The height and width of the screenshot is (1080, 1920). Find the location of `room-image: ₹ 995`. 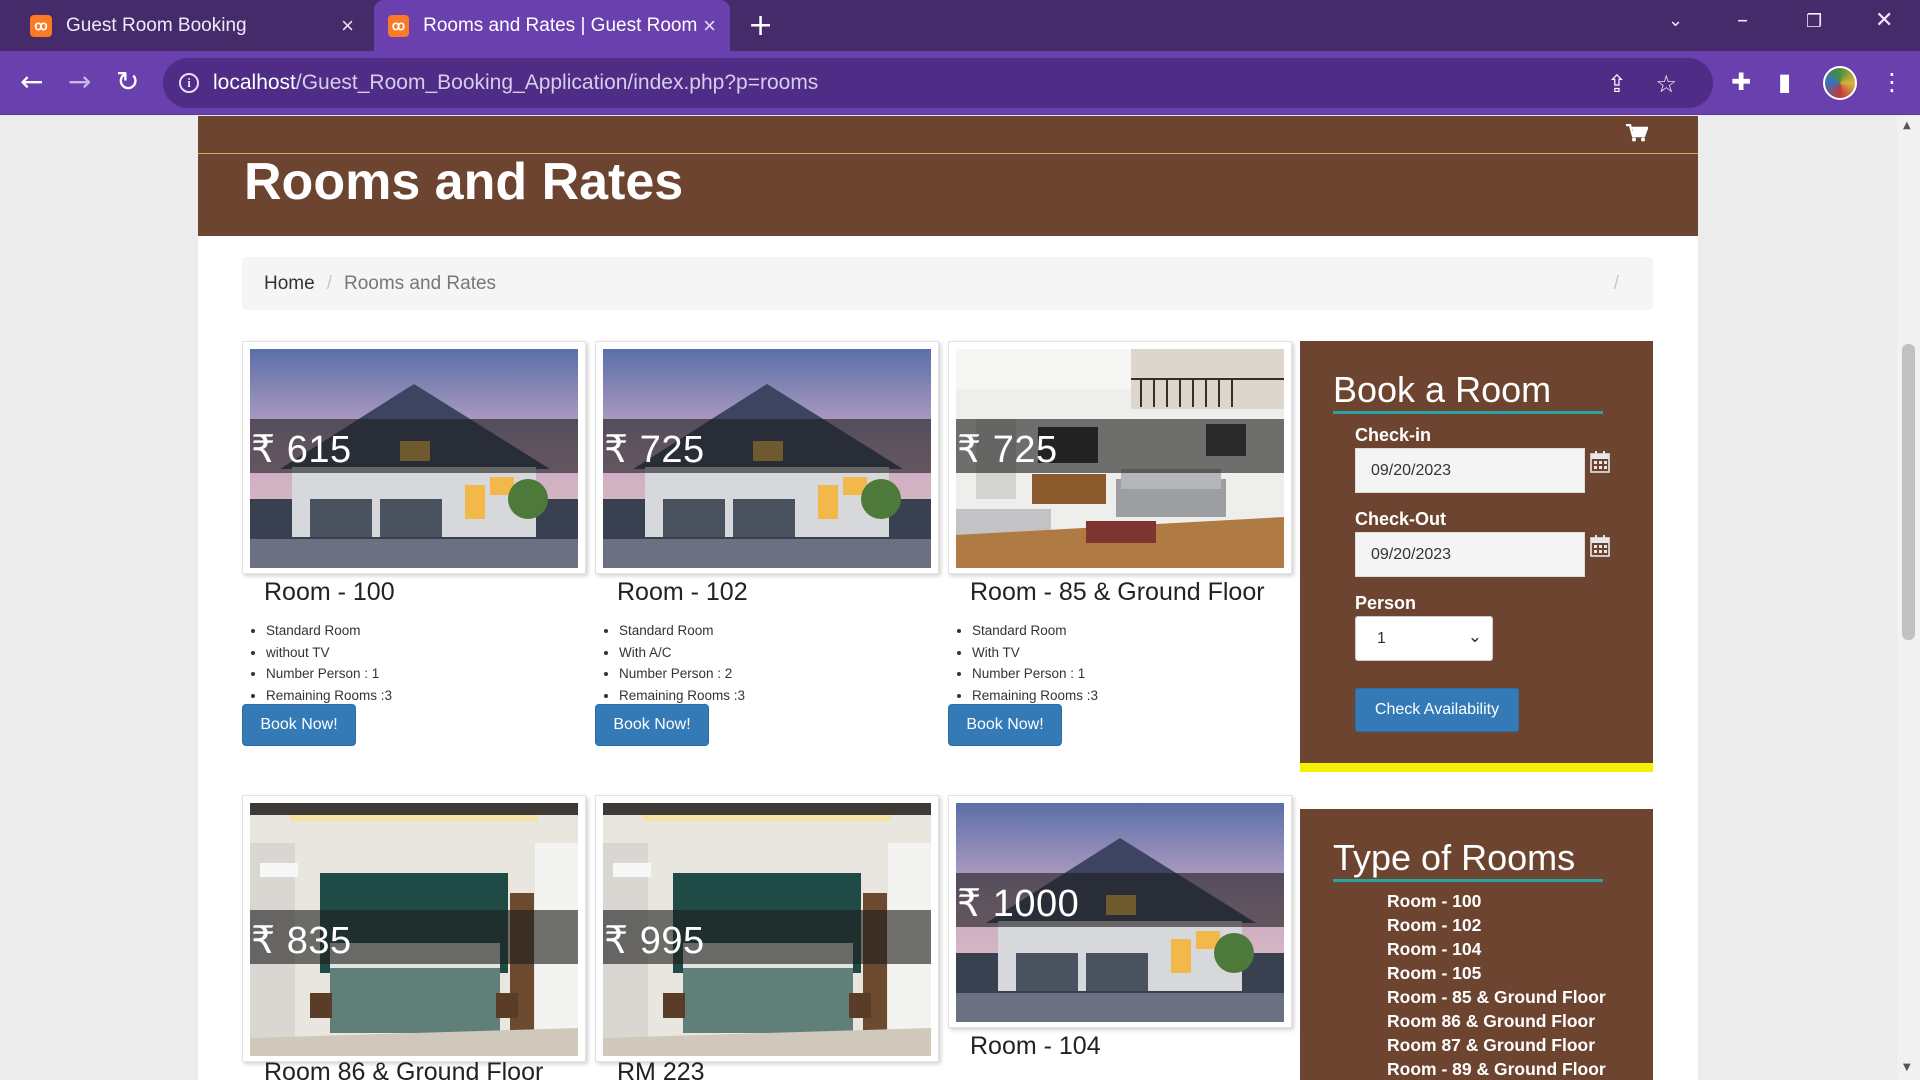

room-image: ₹ 995 is located at coordinates (767, 929).